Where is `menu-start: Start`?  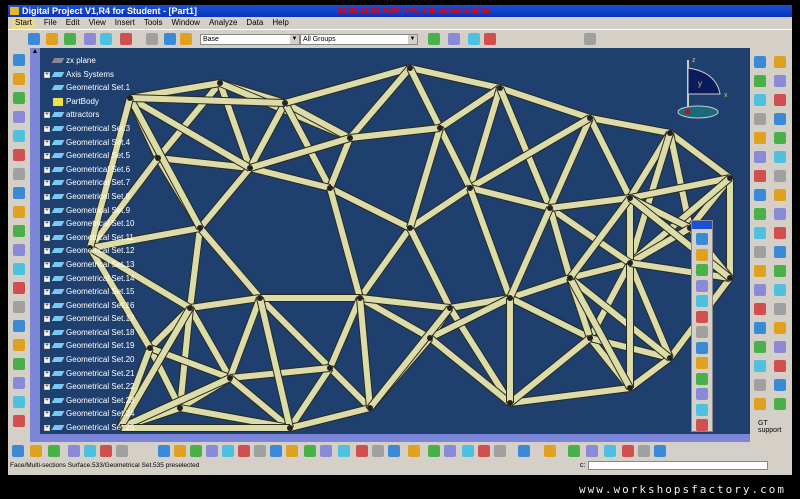 menu-start: Start is located at coordinates (23, 23).